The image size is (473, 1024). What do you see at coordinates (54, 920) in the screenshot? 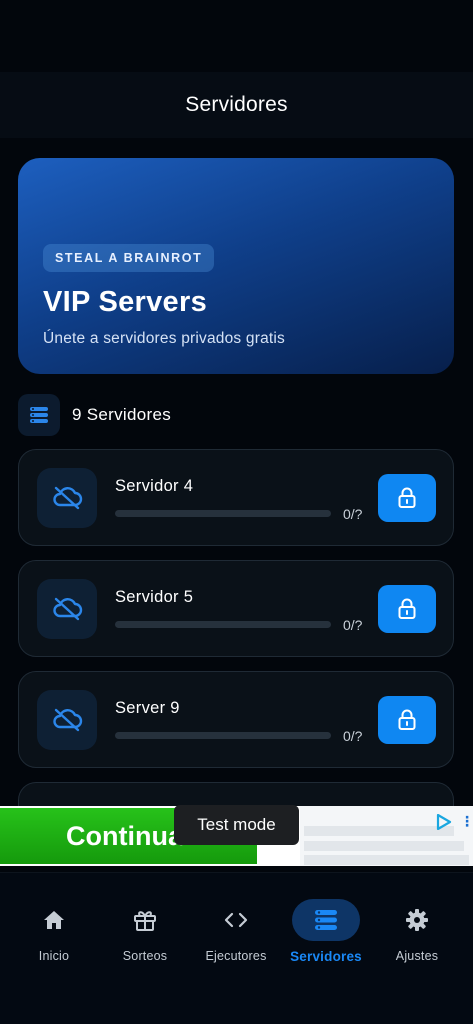
I see `home-icon` at bounding box center [54, 920].